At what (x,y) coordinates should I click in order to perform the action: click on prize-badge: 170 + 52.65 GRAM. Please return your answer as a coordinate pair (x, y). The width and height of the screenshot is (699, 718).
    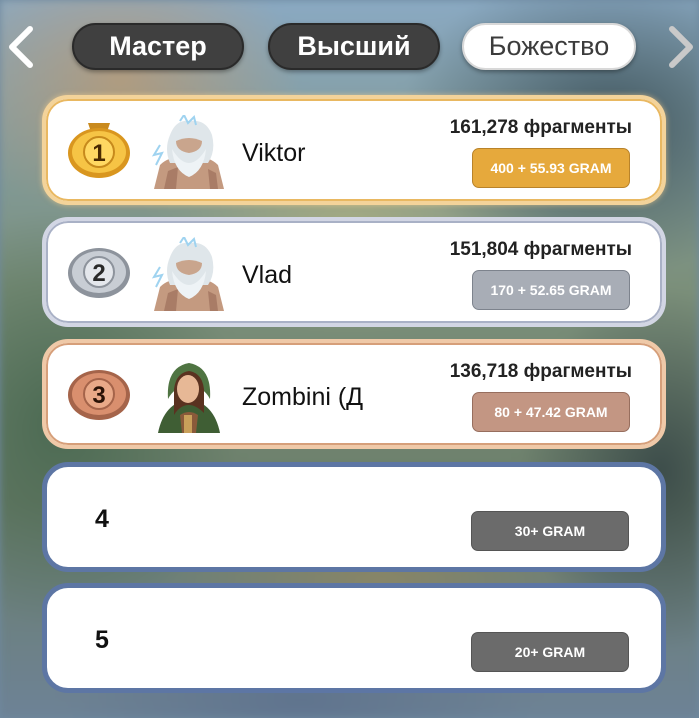
    Looking at the image, I should click on (551, 290).